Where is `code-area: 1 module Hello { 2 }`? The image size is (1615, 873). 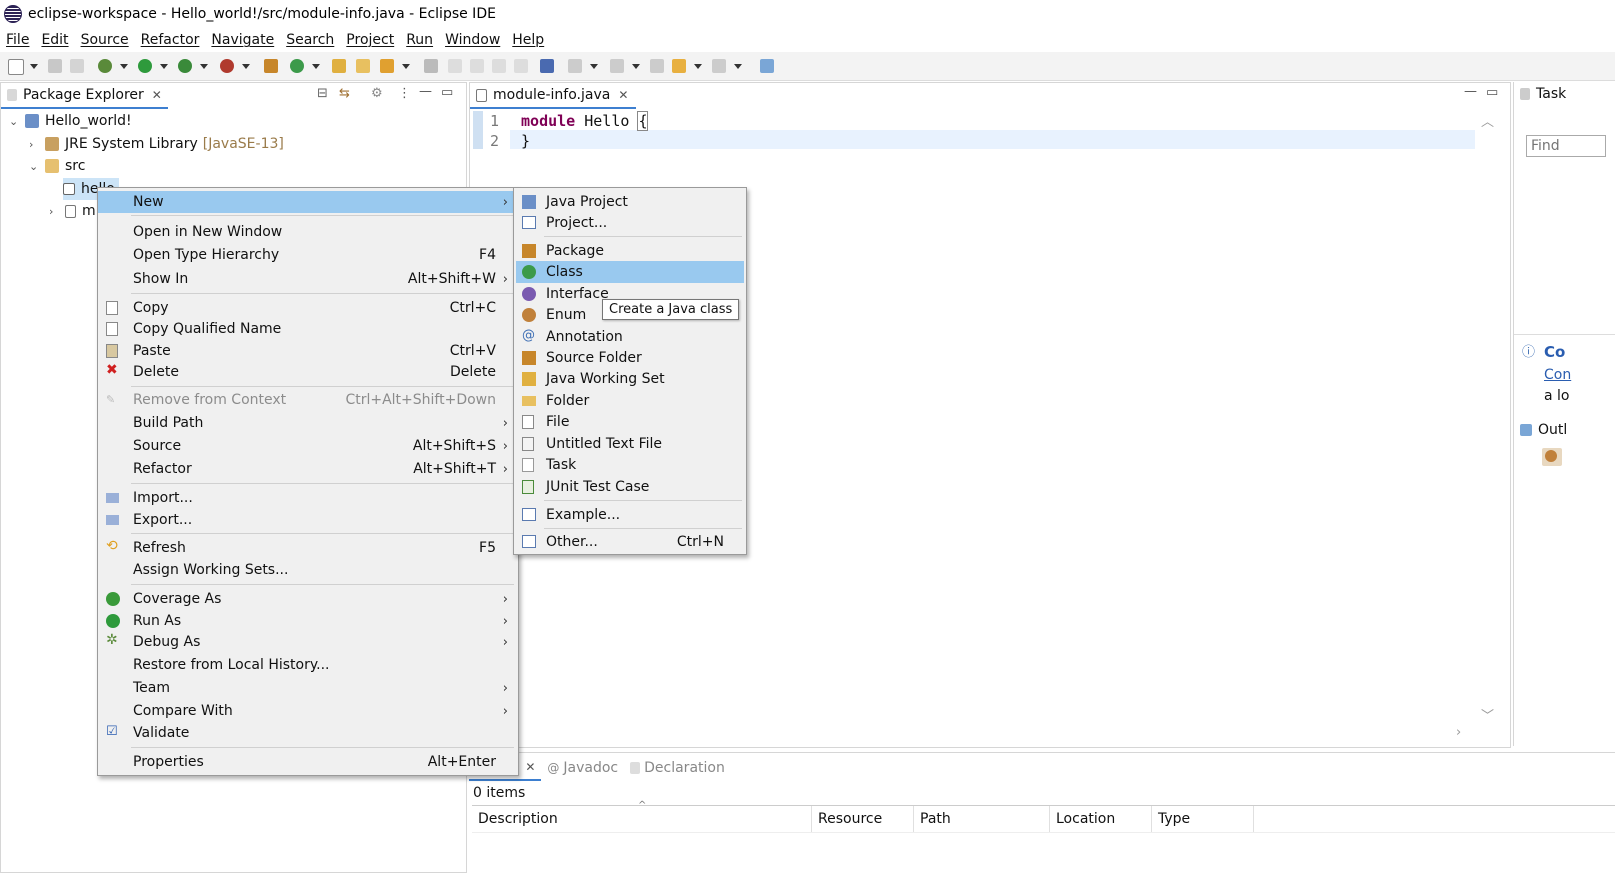 code-area: 1 module Hello { 2 } is located at coordinates (569, 131).